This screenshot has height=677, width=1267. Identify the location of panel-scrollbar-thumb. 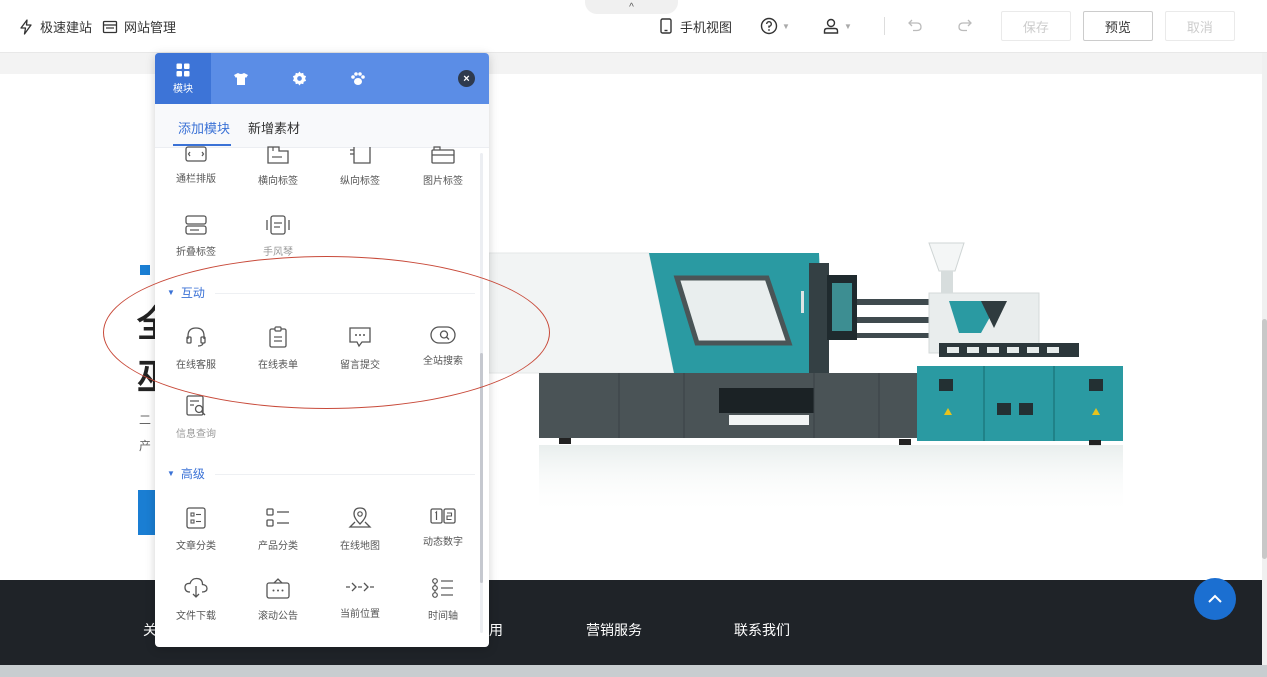
(481, 468).